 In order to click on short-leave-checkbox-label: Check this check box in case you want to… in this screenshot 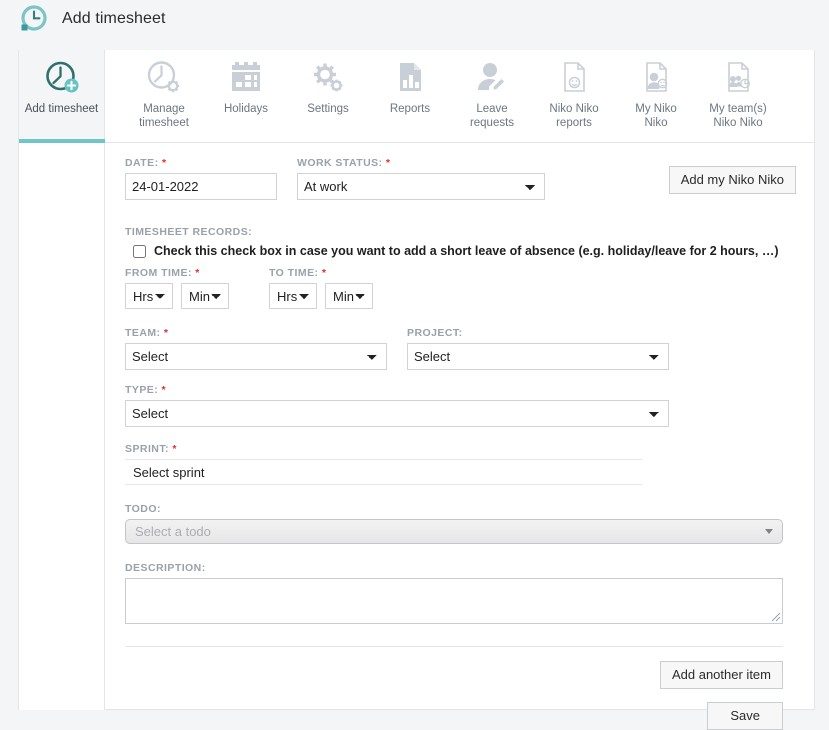, I will do `click(466, 251)`.